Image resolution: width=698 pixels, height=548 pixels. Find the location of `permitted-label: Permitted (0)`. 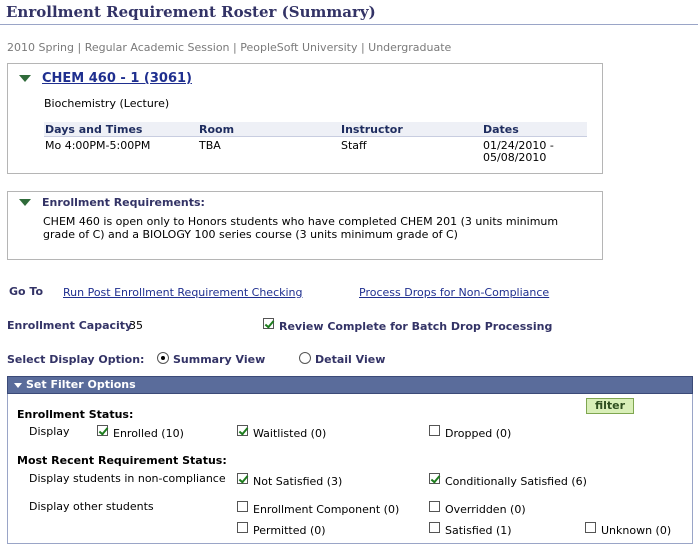

permitted-label: Permitted (0) is located at coordinates (289, 530).